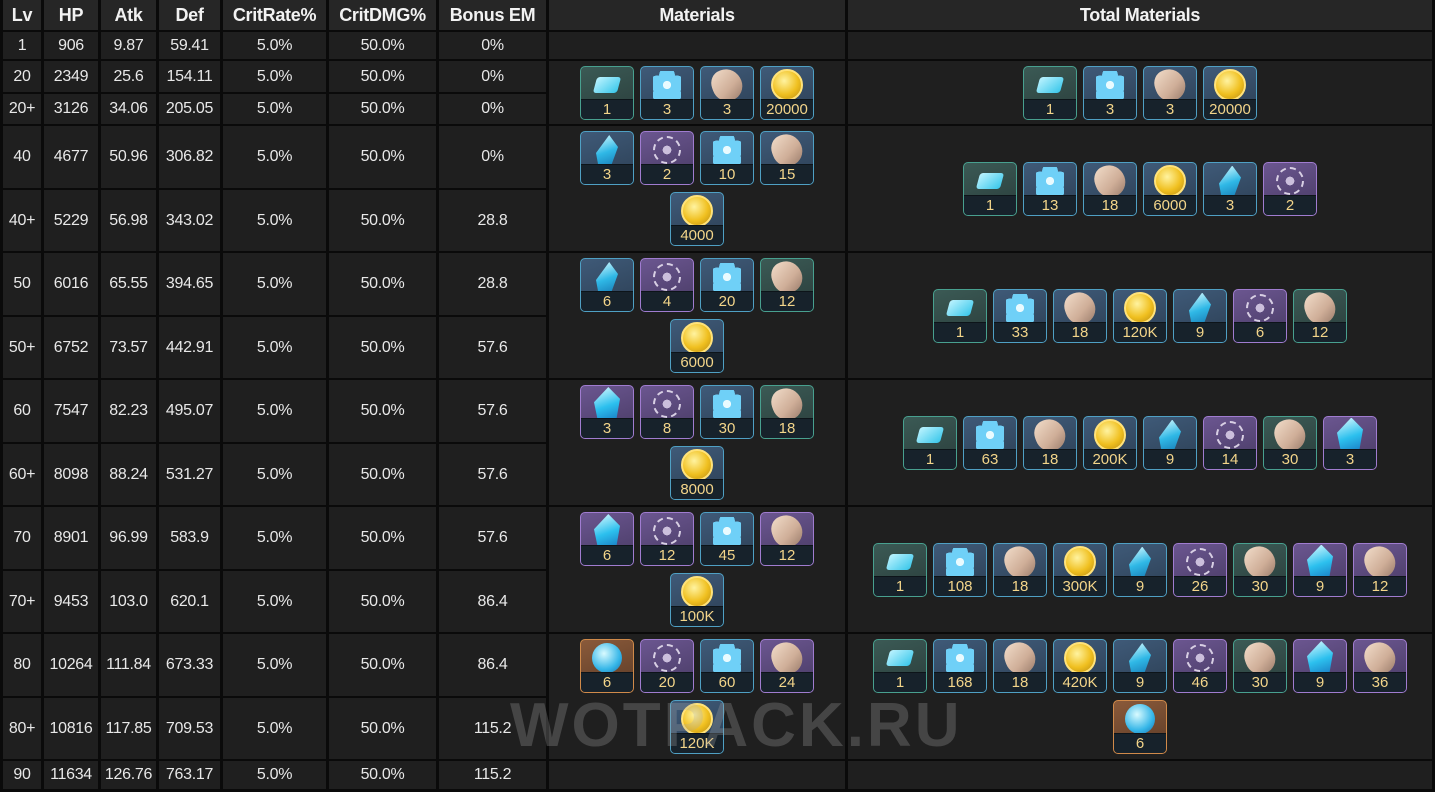  What do you see at coordinates (189, 157) in the screenshot?
I see `cell-def: 306.82` at bounding box center [189, 157].